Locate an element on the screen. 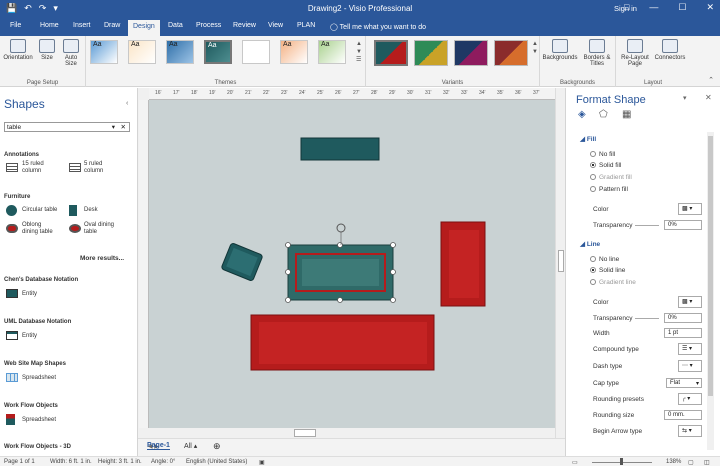  relayout-page-button: Re-Layout Page is located at coordinates (635, 53).